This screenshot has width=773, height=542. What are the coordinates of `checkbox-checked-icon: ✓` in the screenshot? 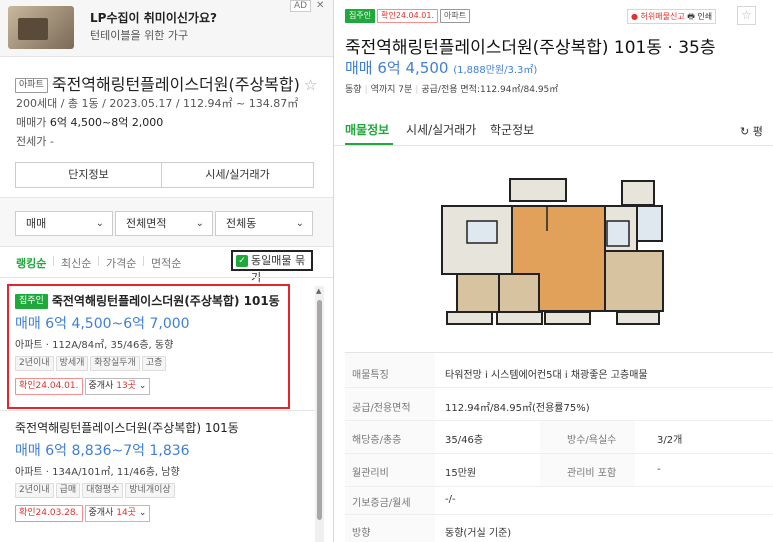 It's located at (242, 261).